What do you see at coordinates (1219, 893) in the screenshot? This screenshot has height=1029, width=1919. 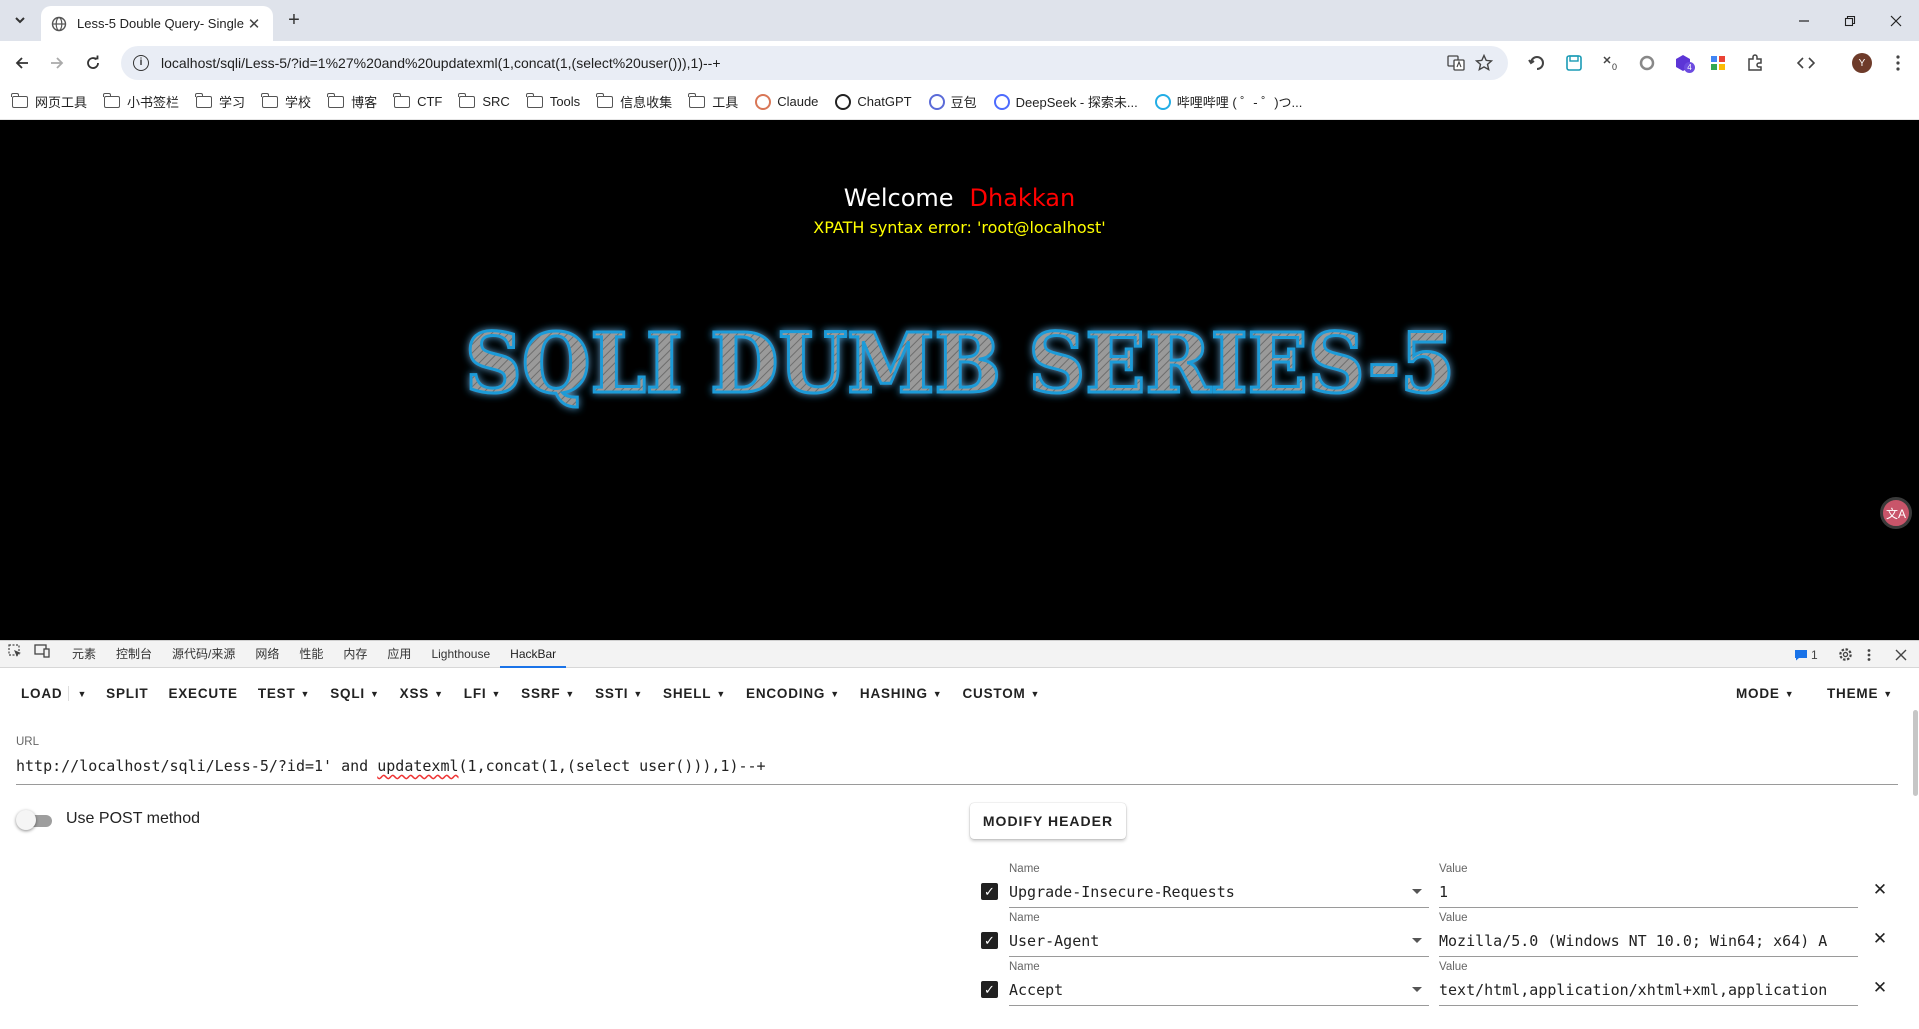 I see `header-name-input: Upgrade-Insecure-Requests` at bounding box center [1219, 893].